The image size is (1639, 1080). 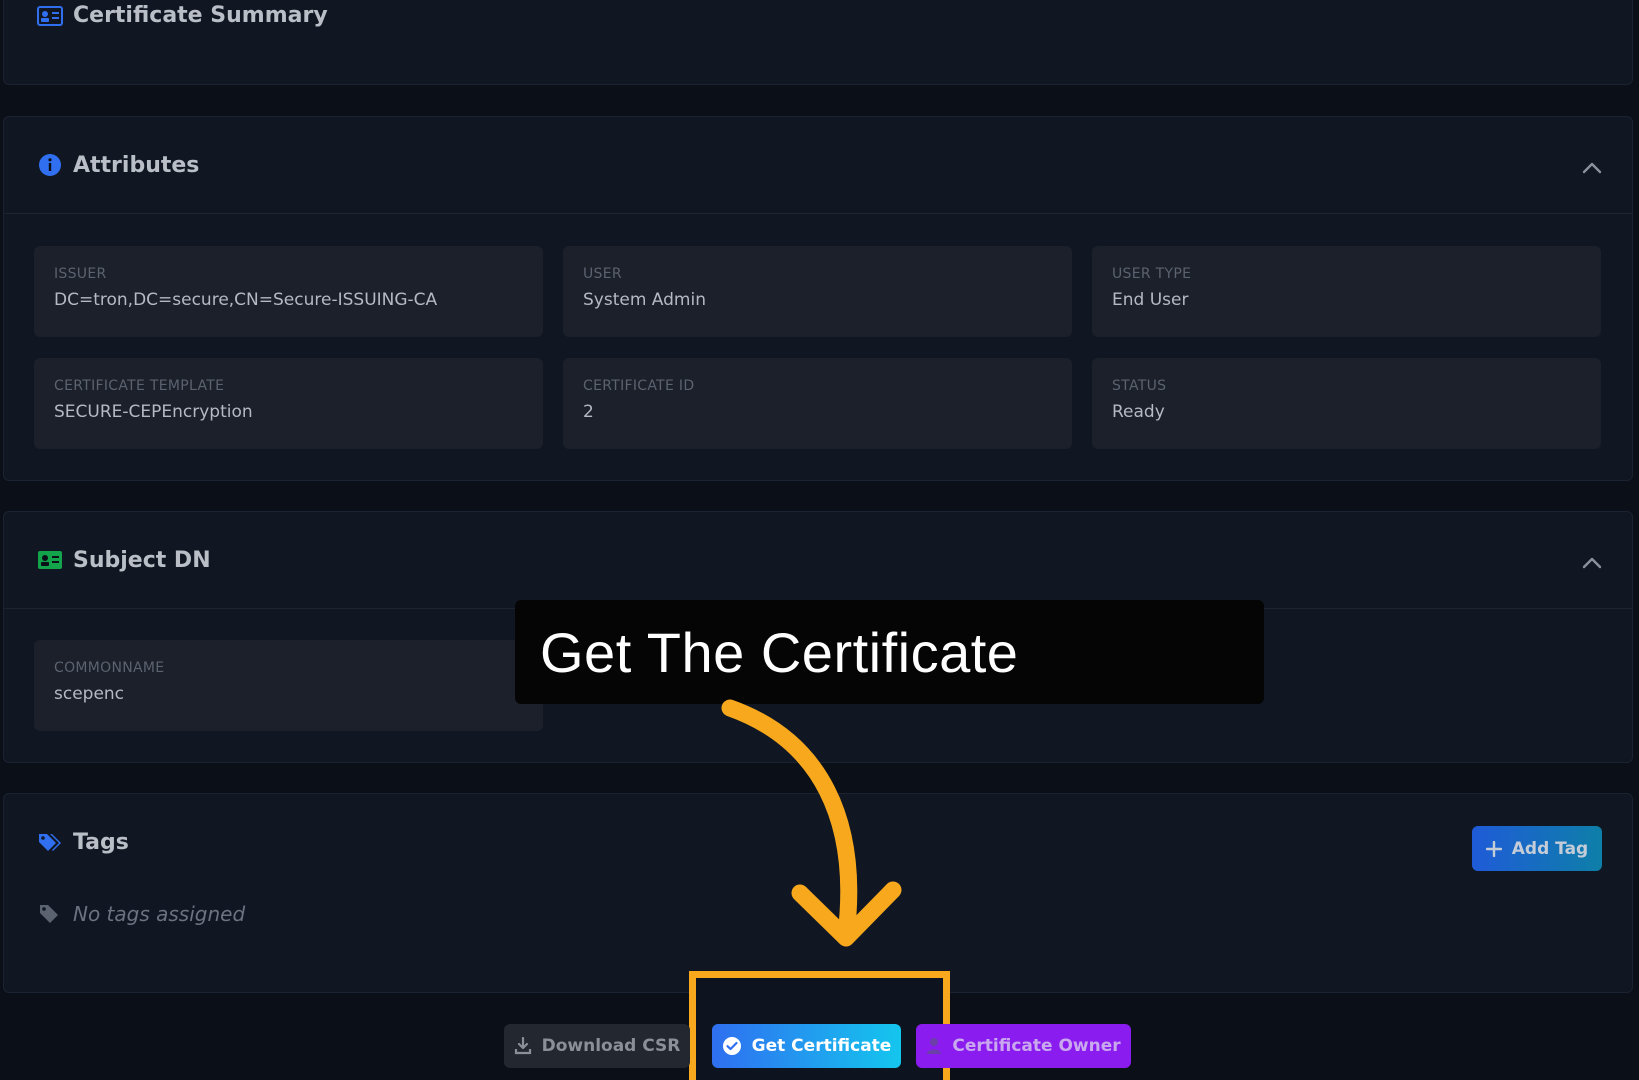 What do you see at coordinates (80, 274) in the screenshot?
I see `field-label: ISSUER` at bounding box center [80, 274].